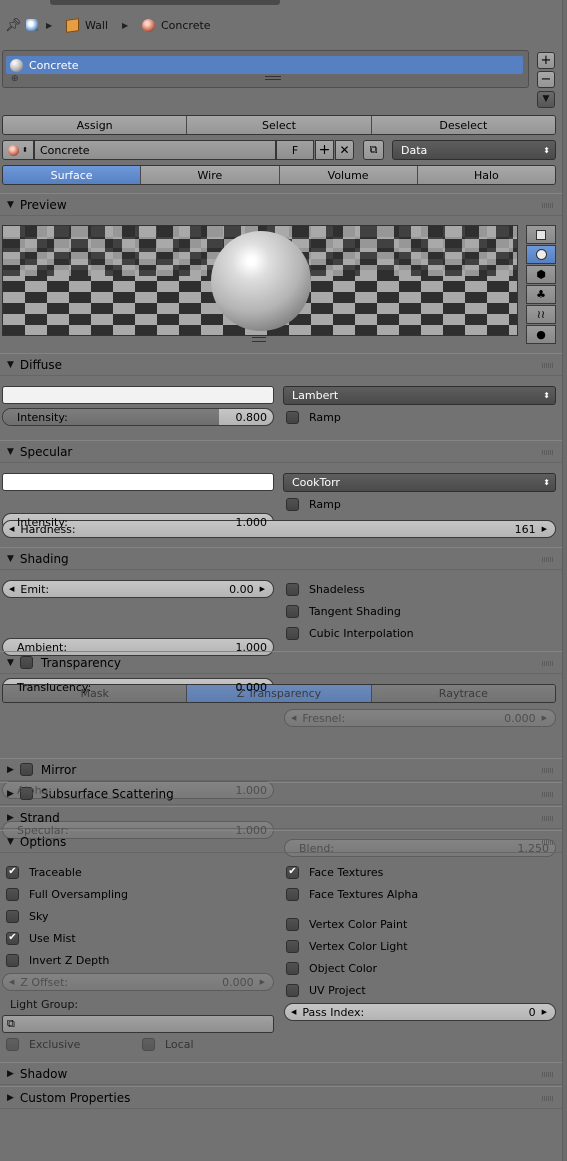 This screenshot has height=1161, width=567. I want to click on preview-monkey-button: ♣, so click(541, 294).